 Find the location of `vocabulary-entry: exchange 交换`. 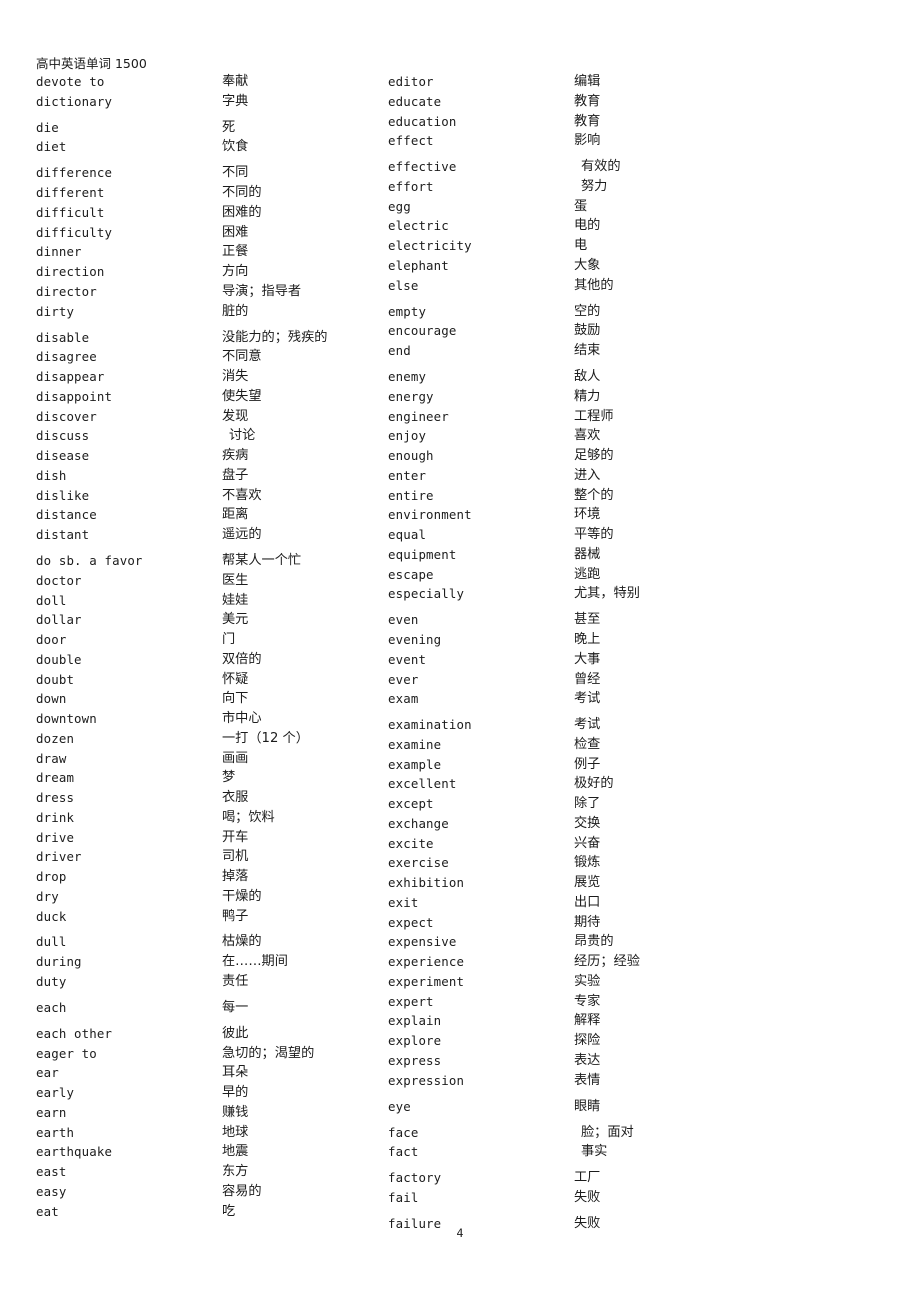

vocabulary-entry: exchange 交换 is located at coordinates (563, 824).